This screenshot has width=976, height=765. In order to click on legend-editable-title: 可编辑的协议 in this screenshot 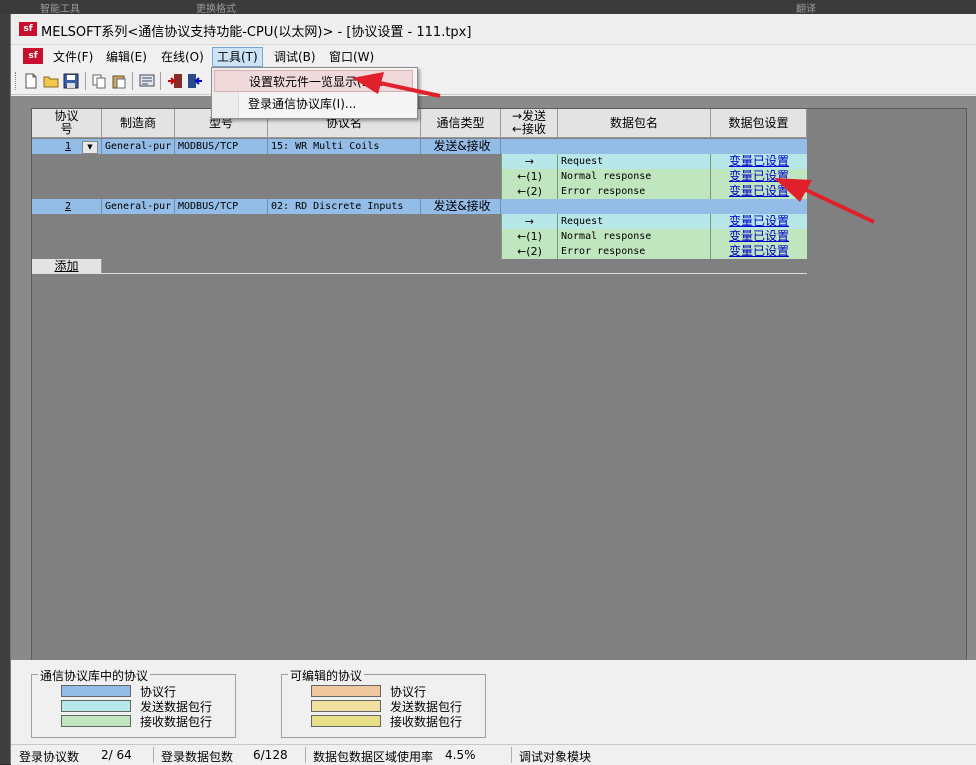, I will do `click(326, 675)`.